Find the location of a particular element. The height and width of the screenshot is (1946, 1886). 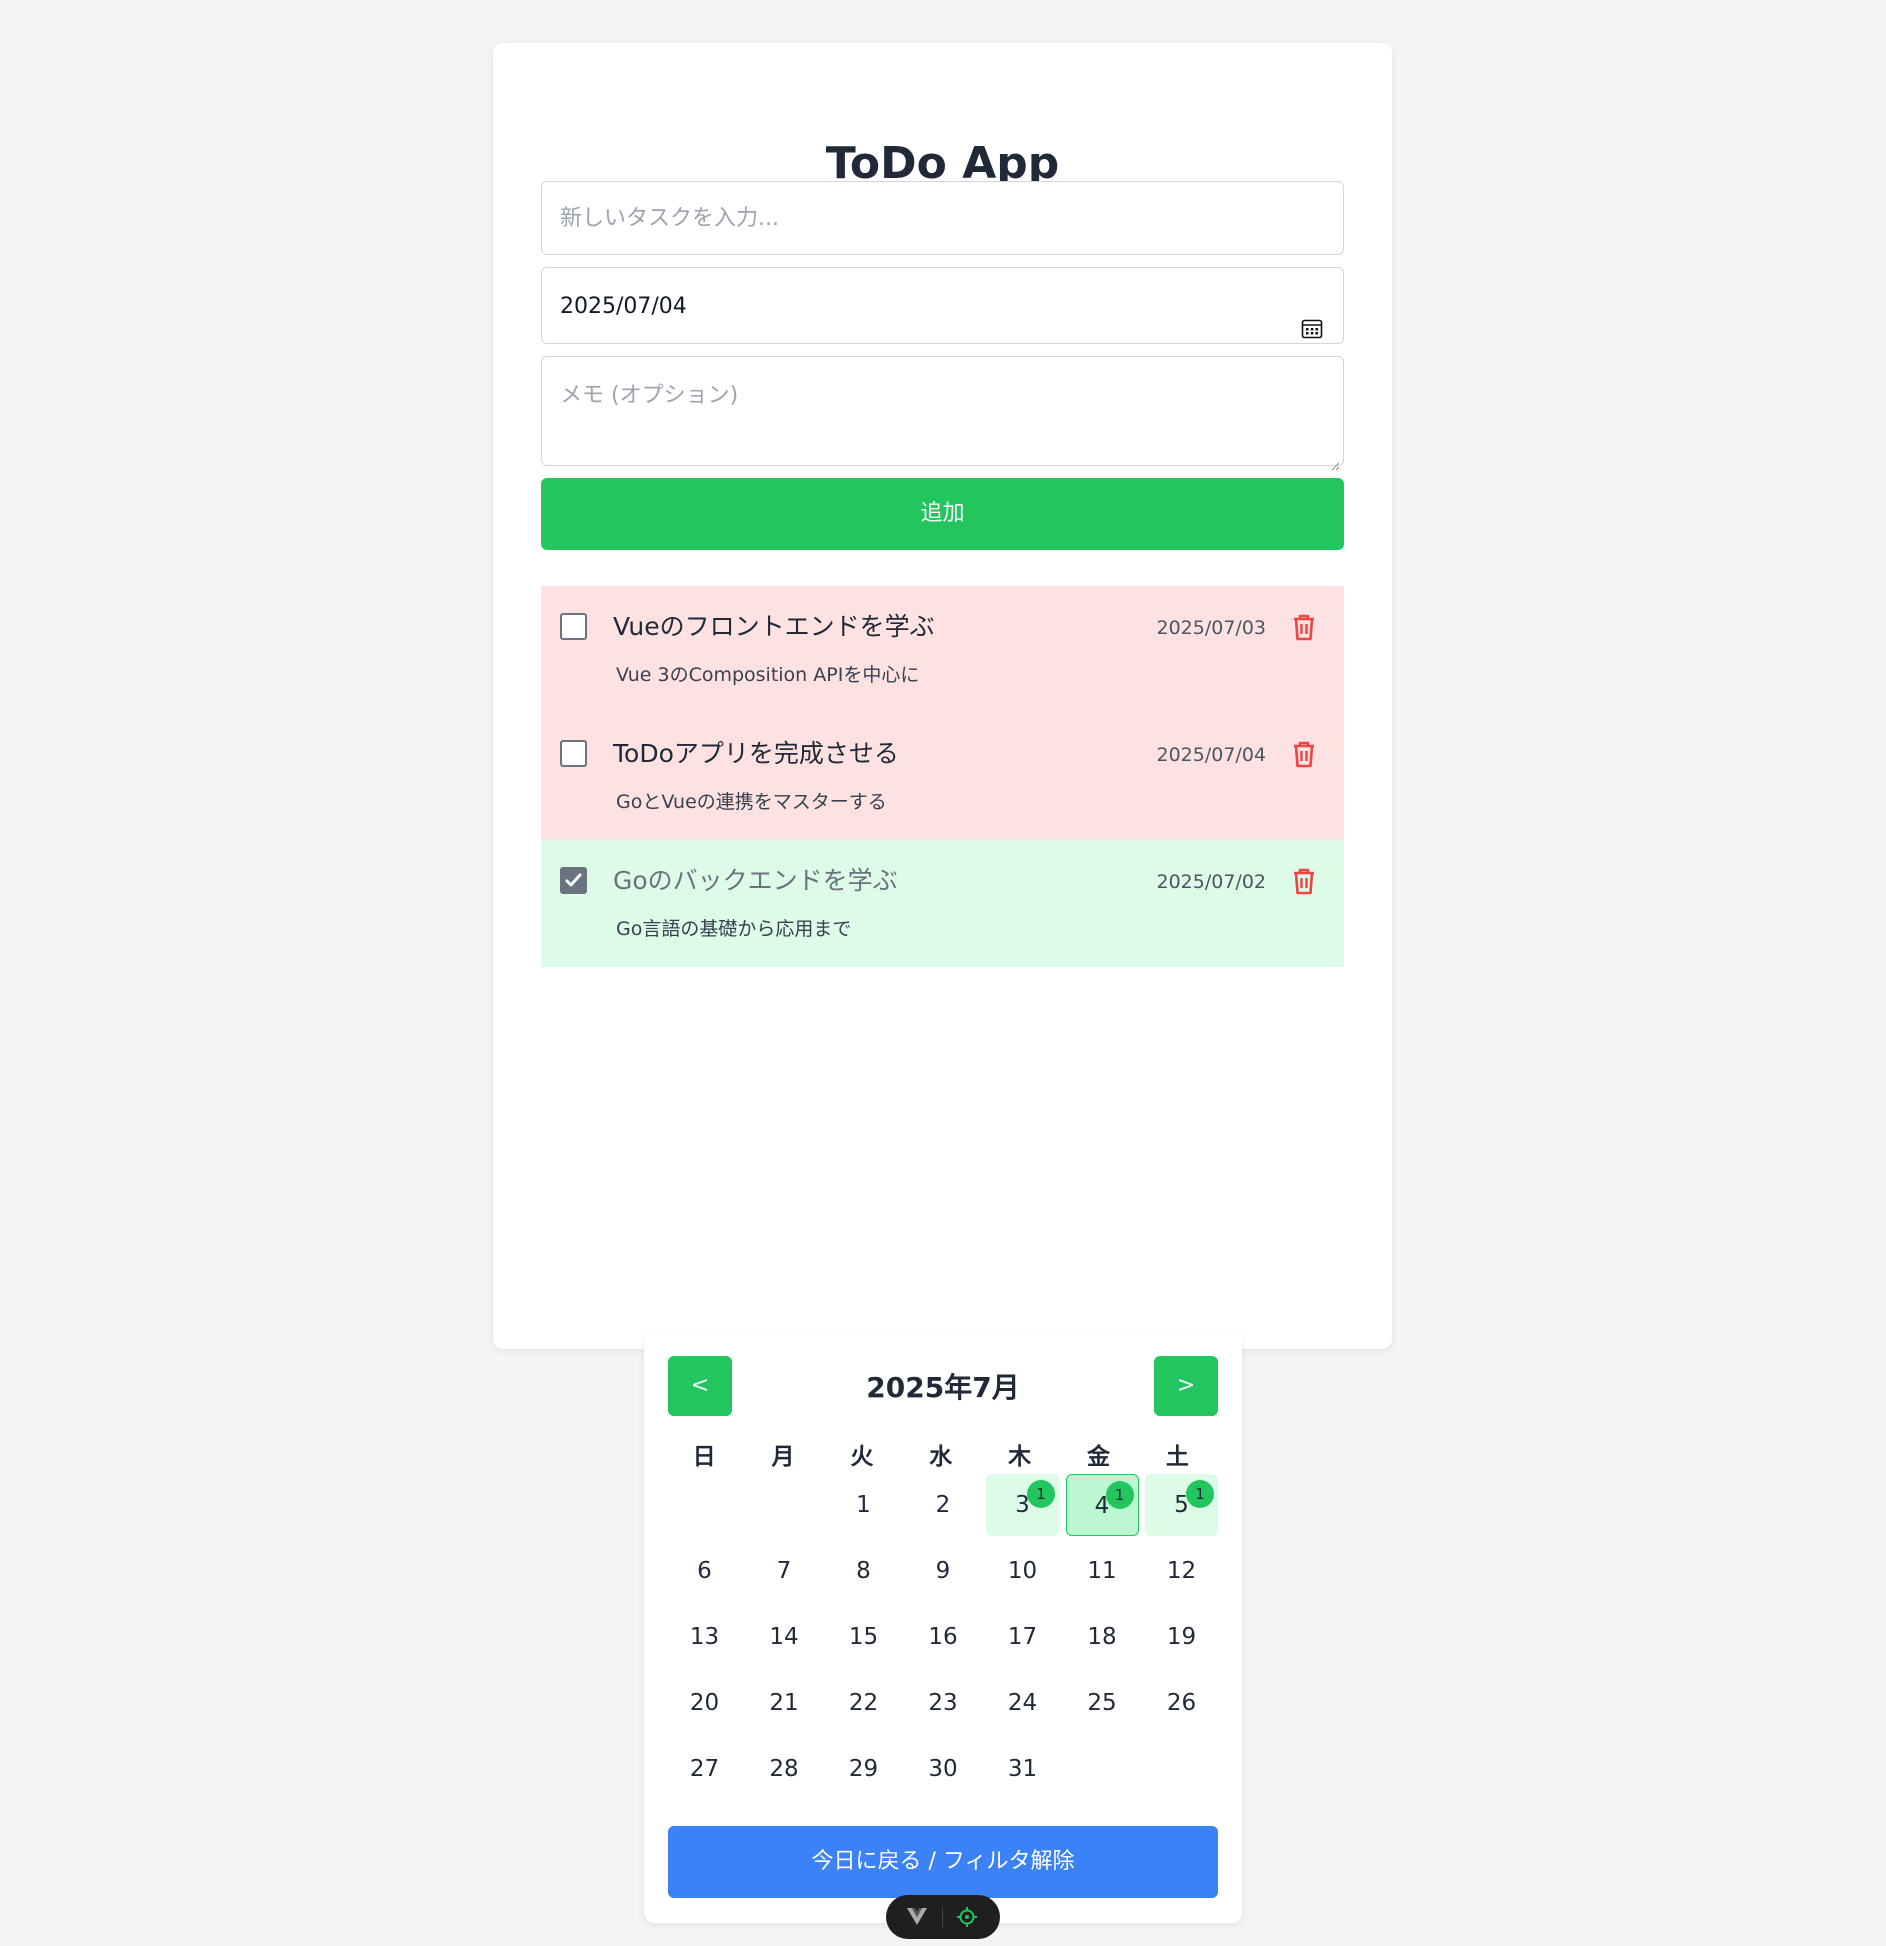

todo-date: 2025/07/03 is located at coordinates (1211, 628).